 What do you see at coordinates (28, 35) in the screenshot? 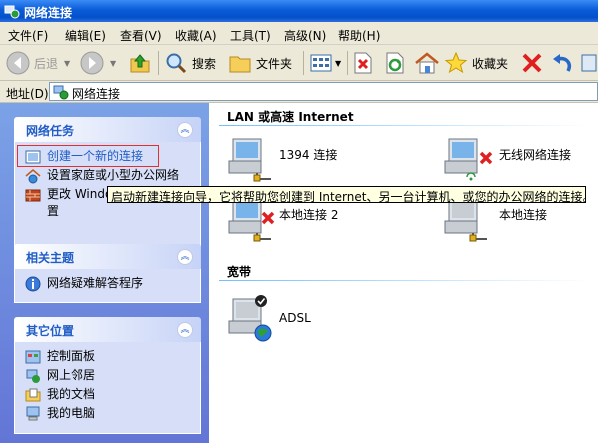
I see `menu-file: 文件(F)` at bounding box center [28, 35].